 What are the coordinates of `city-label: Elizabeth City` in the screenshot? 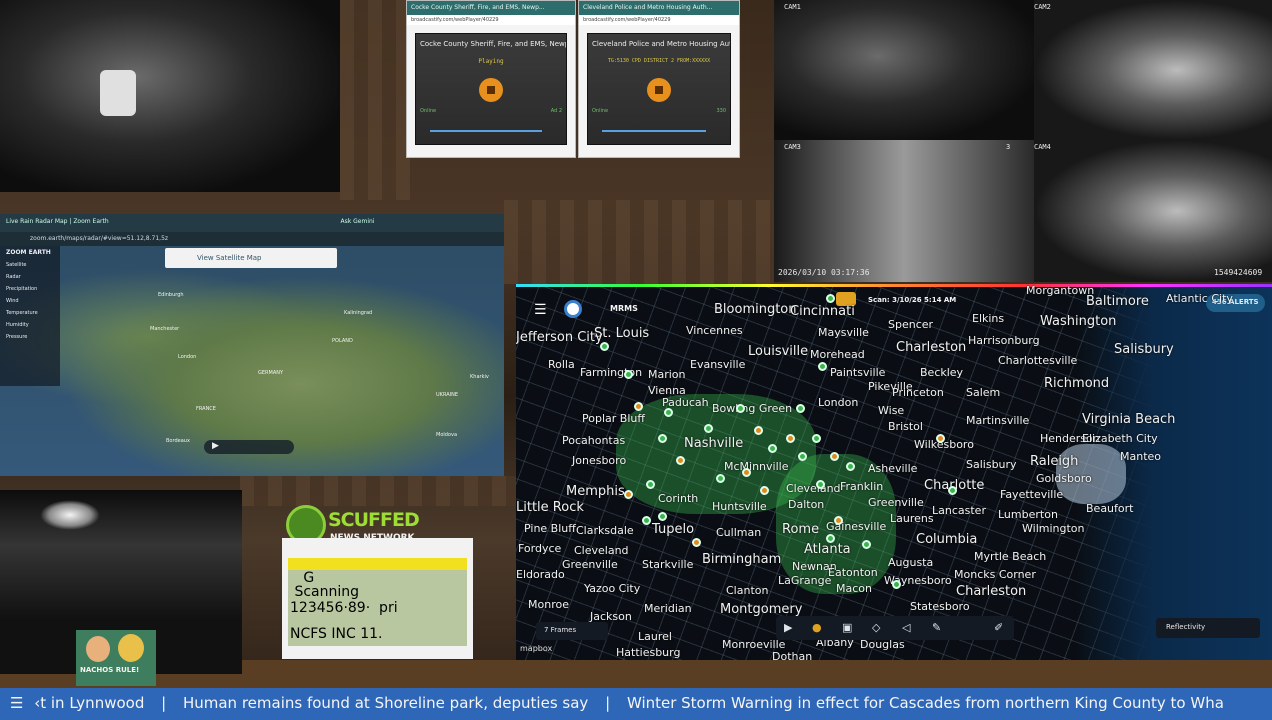 It's located at (1120, 438).